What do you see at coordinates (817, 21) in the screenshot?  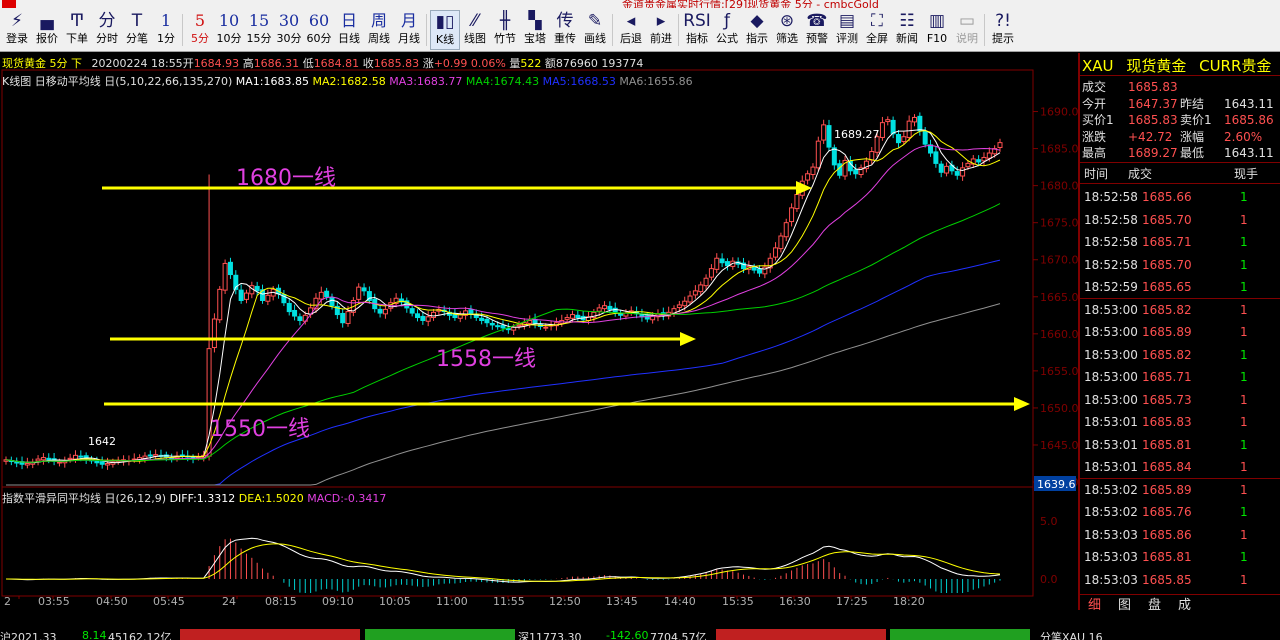 I see `toolbar-icon-26: ☎` at bounding box center [817, 21].